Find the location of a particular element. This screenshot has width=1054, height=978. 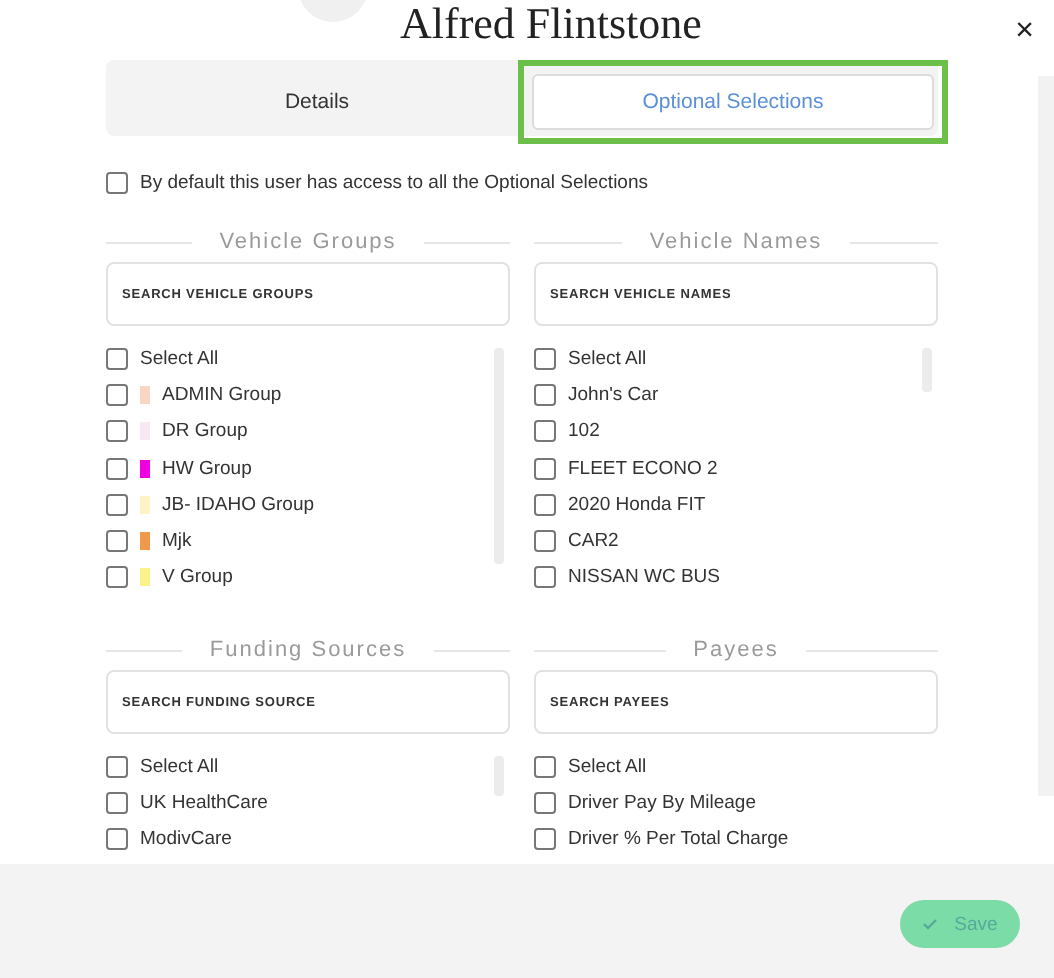

checkbox-label: ModivCare is located at coordinates (186, 839).